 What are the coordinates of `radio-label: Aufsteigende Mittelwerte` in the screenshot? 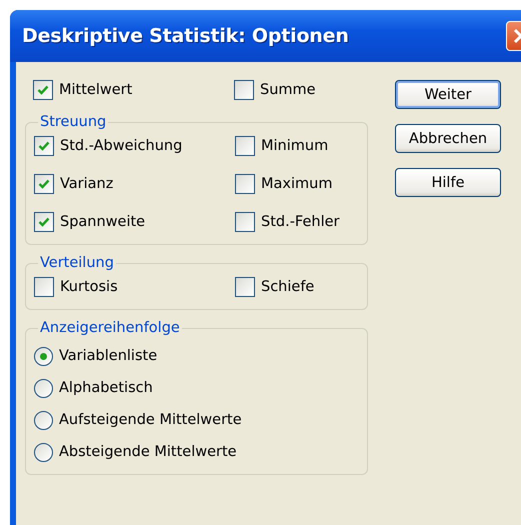 It's located at (150, 420).